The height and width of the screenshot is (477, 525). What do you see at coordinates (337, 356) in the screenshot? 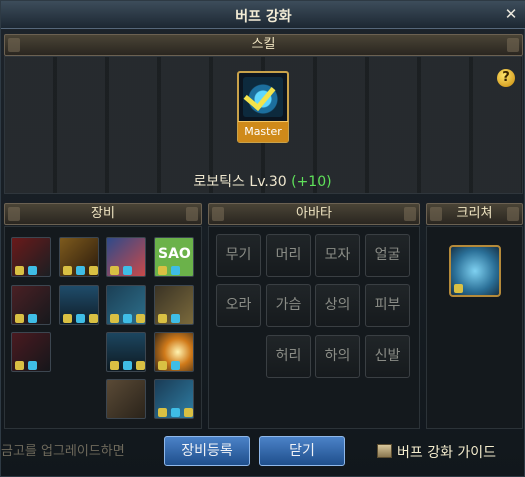
I see `avatar-slot-bottom: 하의` at bounding box center [337, 356].